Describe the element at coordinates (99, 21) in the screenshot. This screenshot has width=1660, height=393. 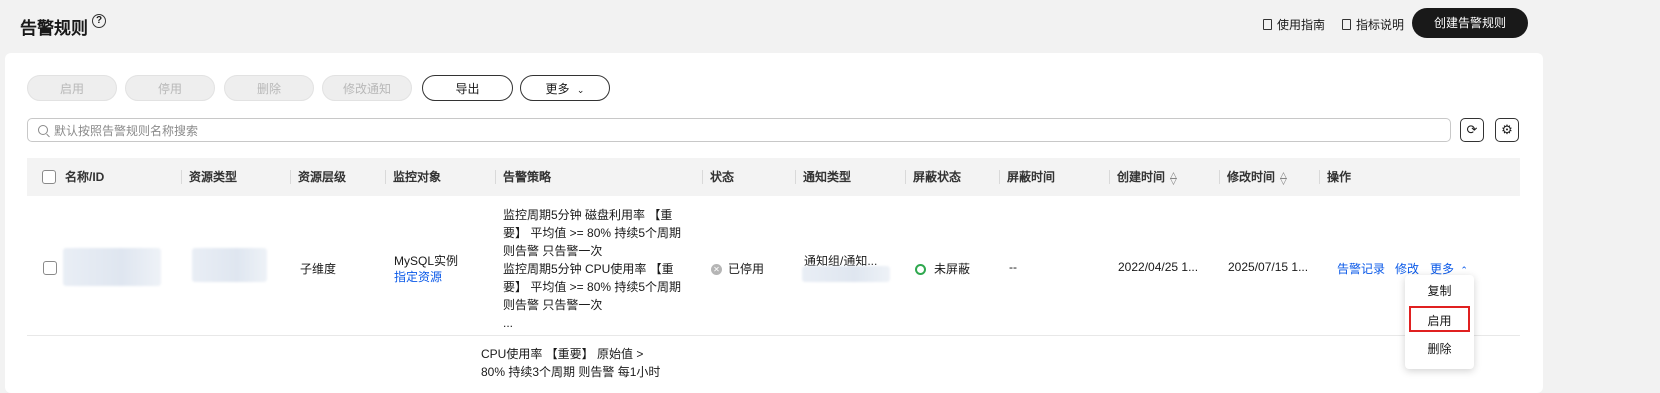
I see `help-icon: ?` at that location.